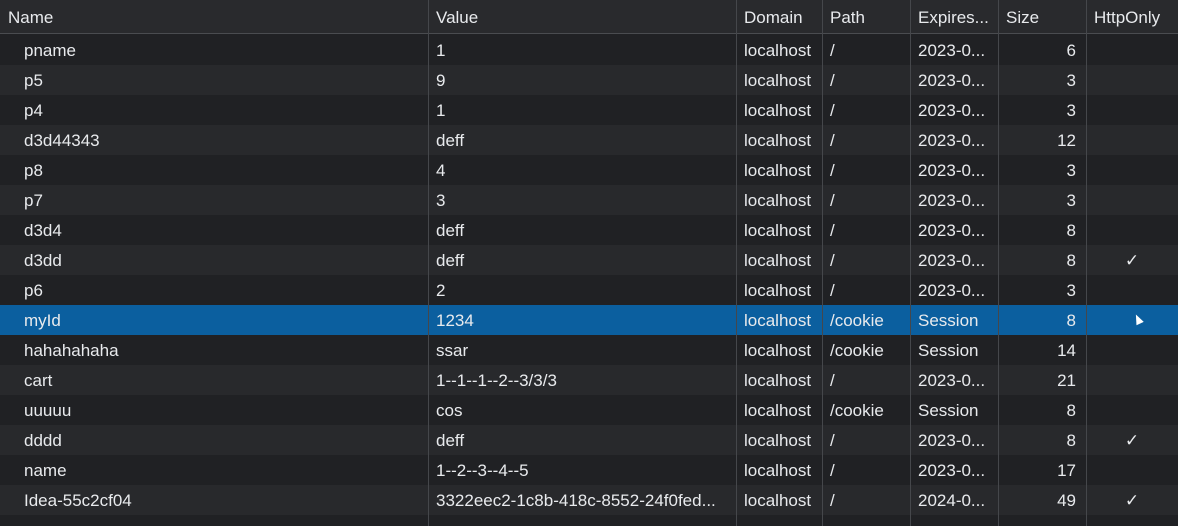 The width and height of the screenshot is (1178, 526). What do you see at coordinates (589, 80) in the screenshot?
I see `table-row: p5 9 localhost / 2023-0... 3` at bounding box center [589, 80].